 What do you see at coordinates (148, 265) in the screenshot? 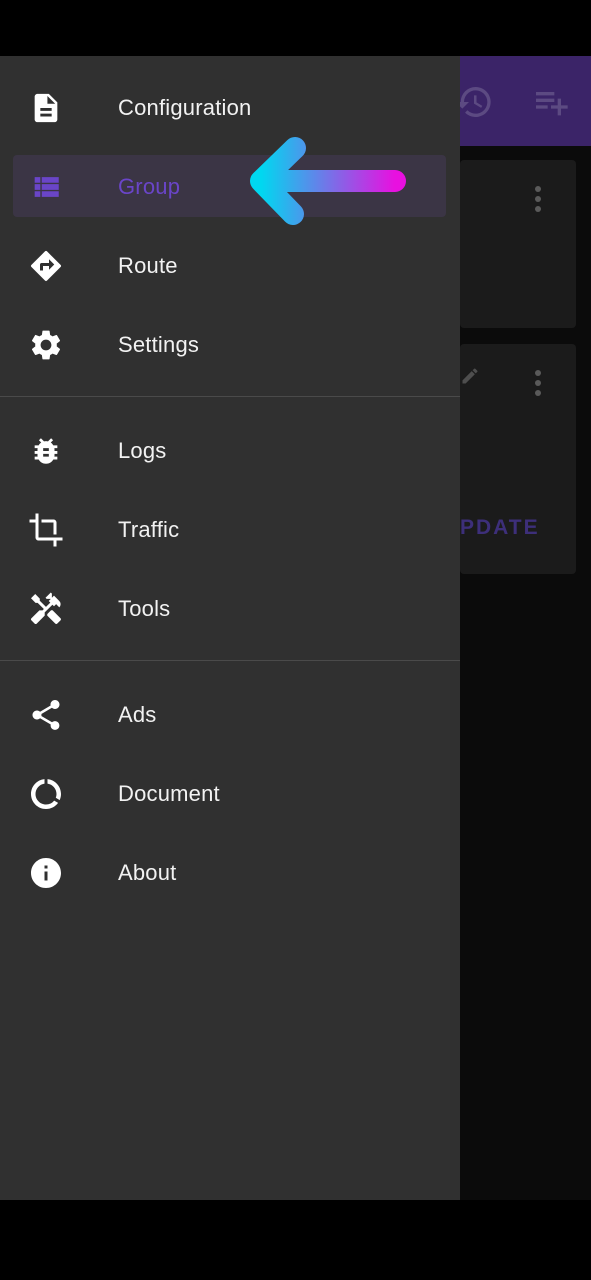
I see `drawer-item-label: Route` at bounding box center [148, 265].